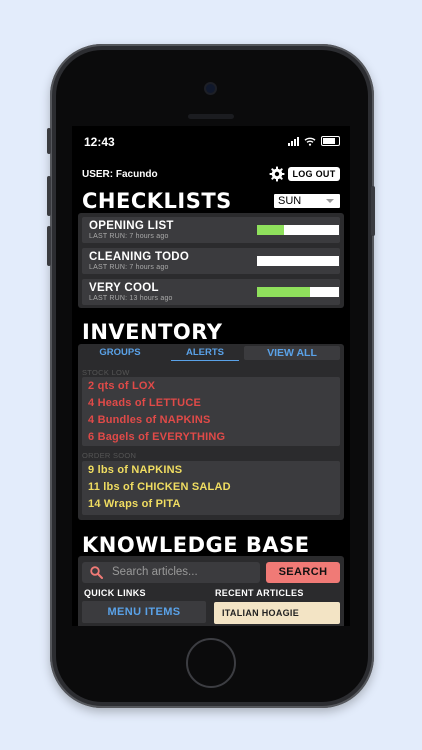  I want to click on volume-up-button, so click(49, 196).